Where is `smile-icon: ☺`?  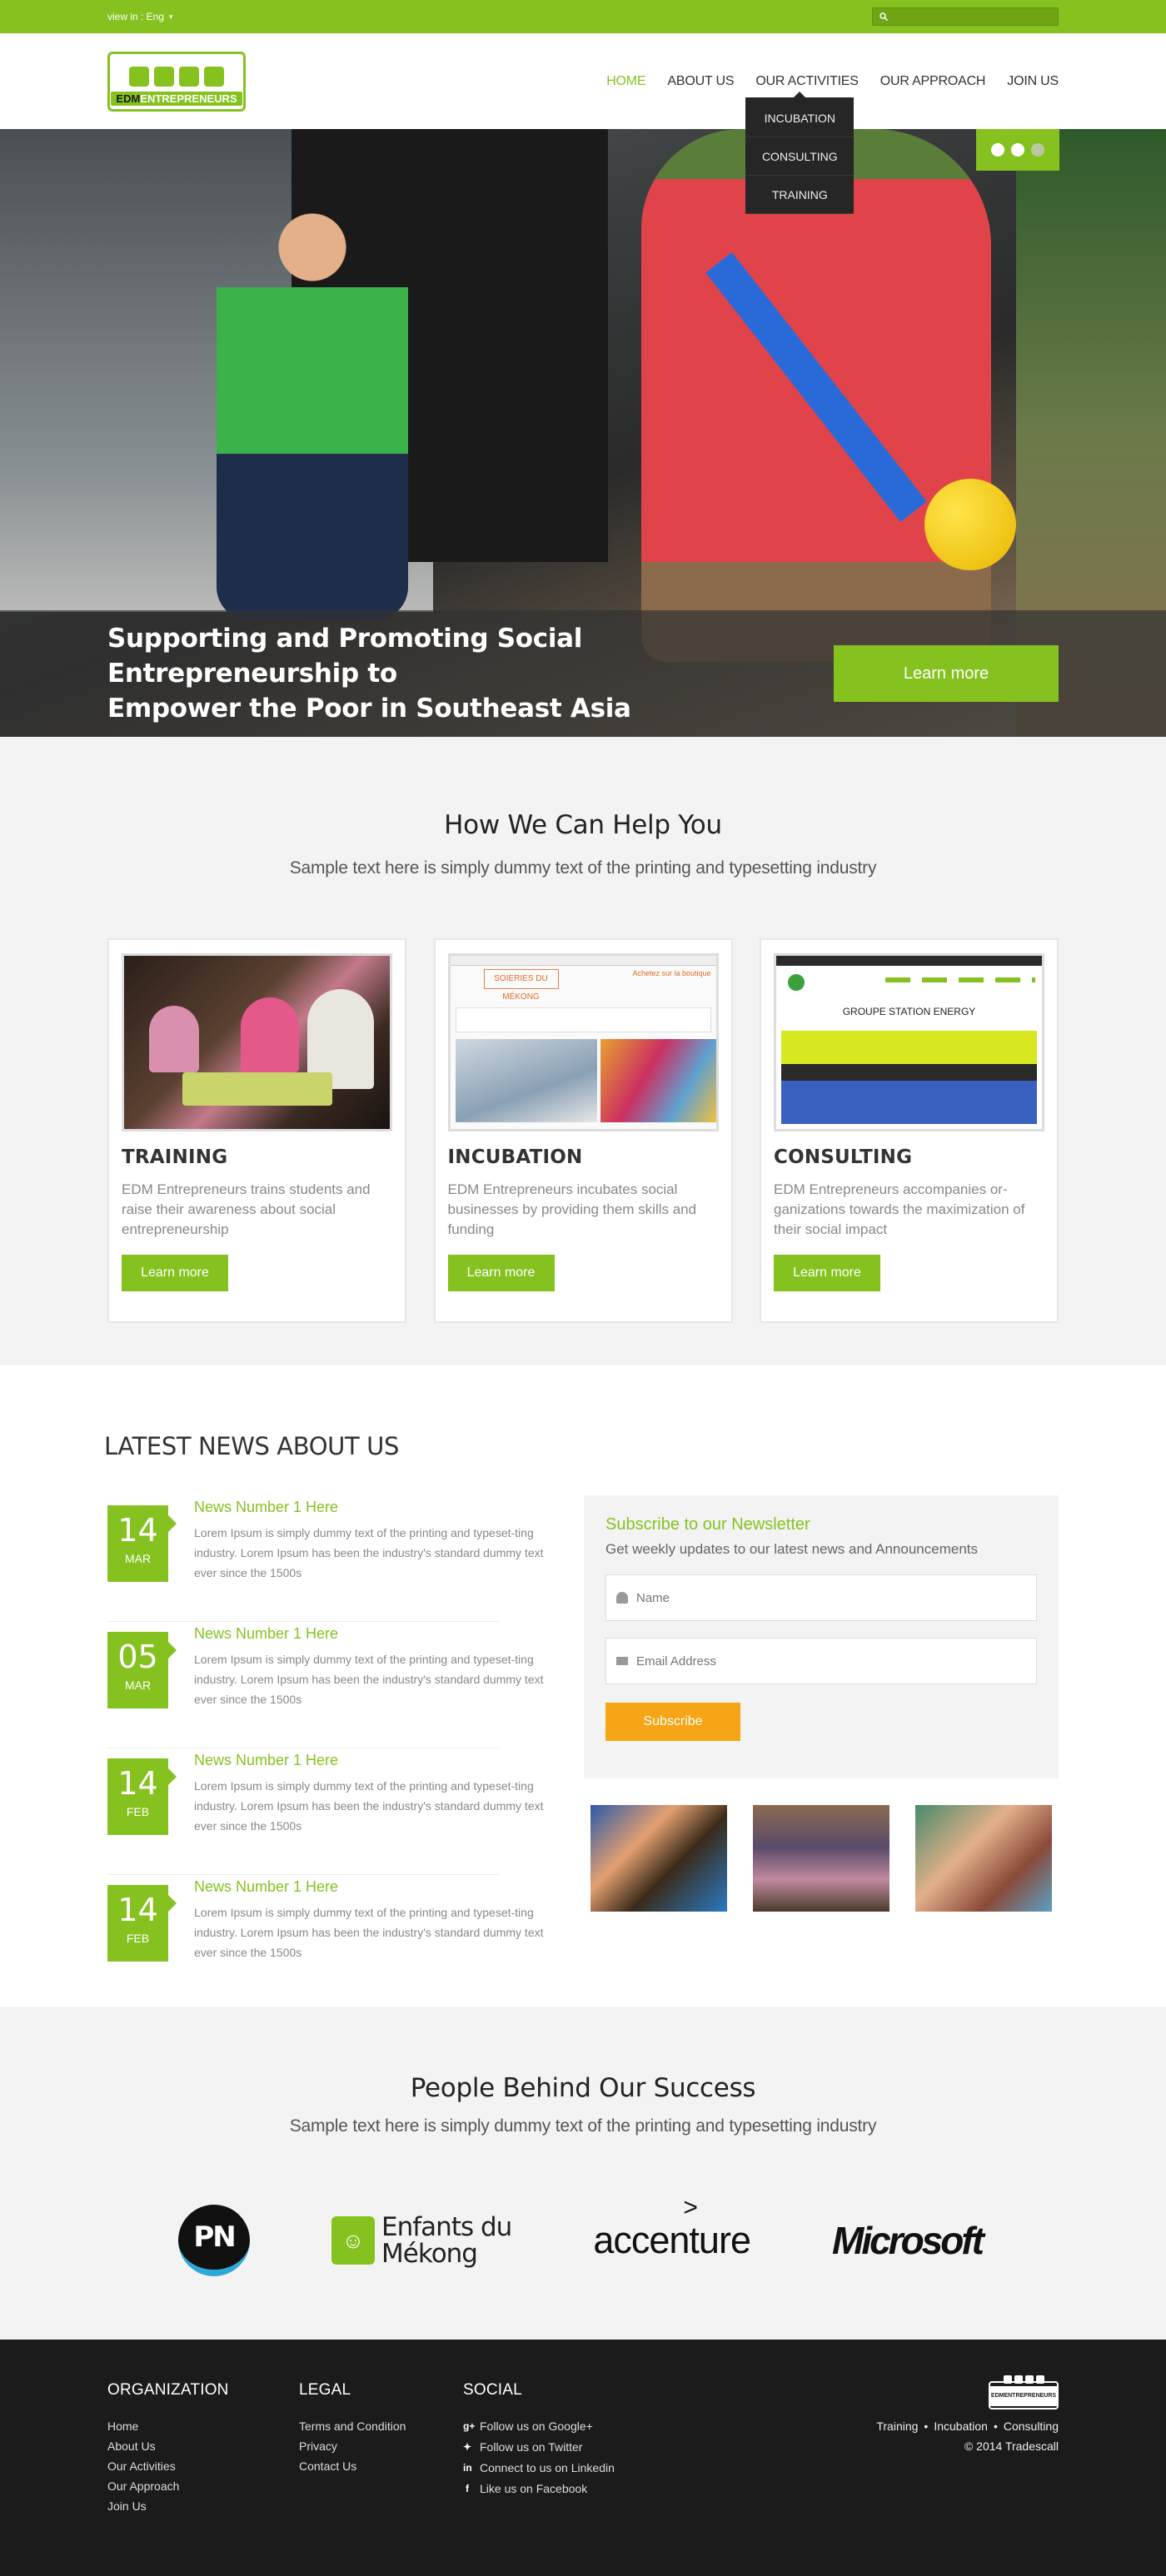
smile-icon: ☺ is located at coordinates (354, 2240).